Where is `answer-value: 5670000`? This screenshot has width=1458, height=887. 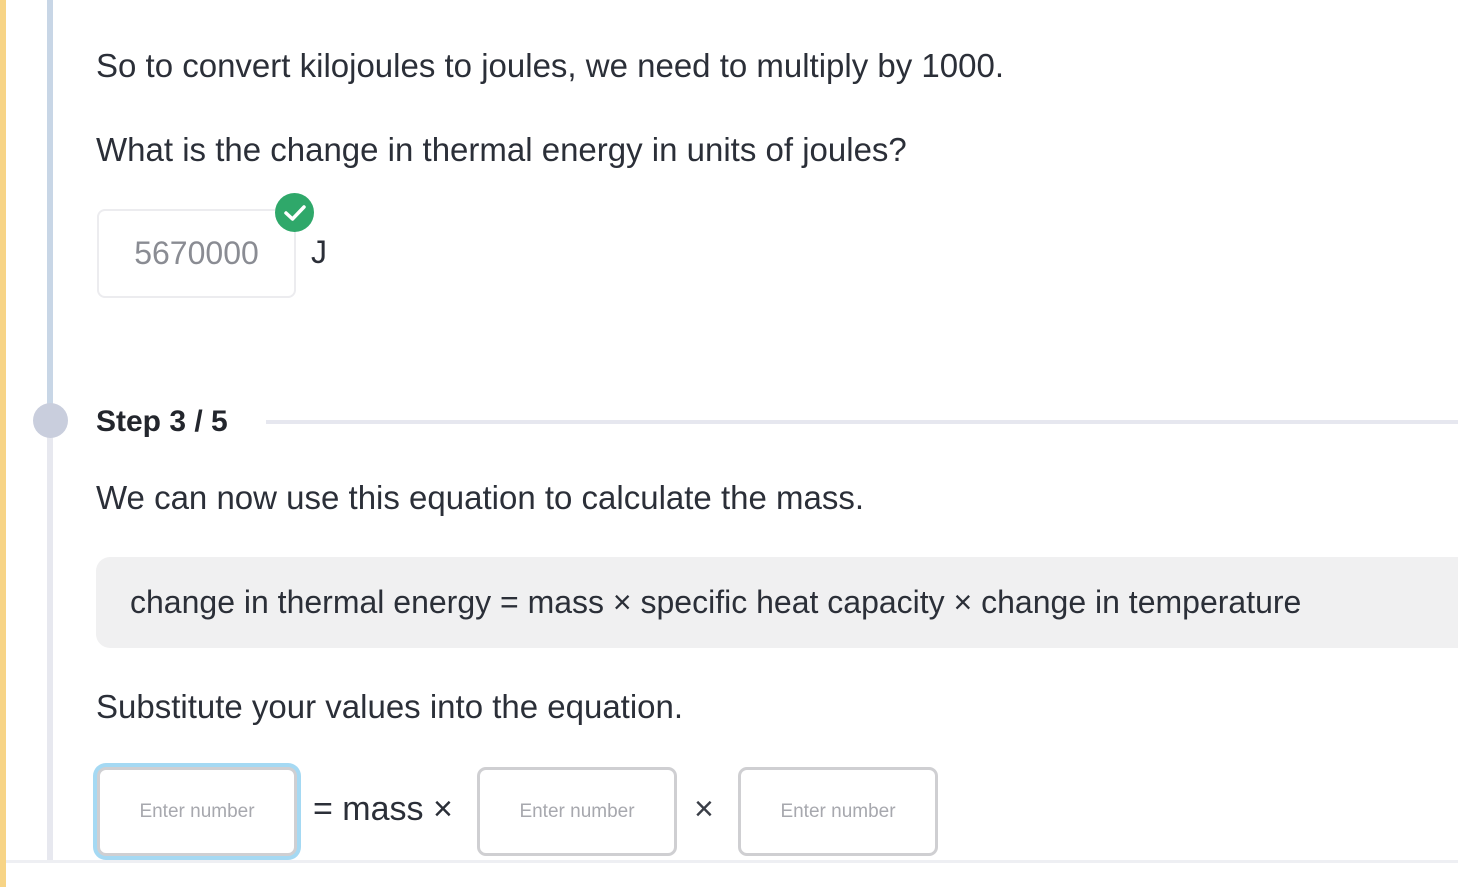
answer-value: 5670000 is located at coordinates (196, 253).